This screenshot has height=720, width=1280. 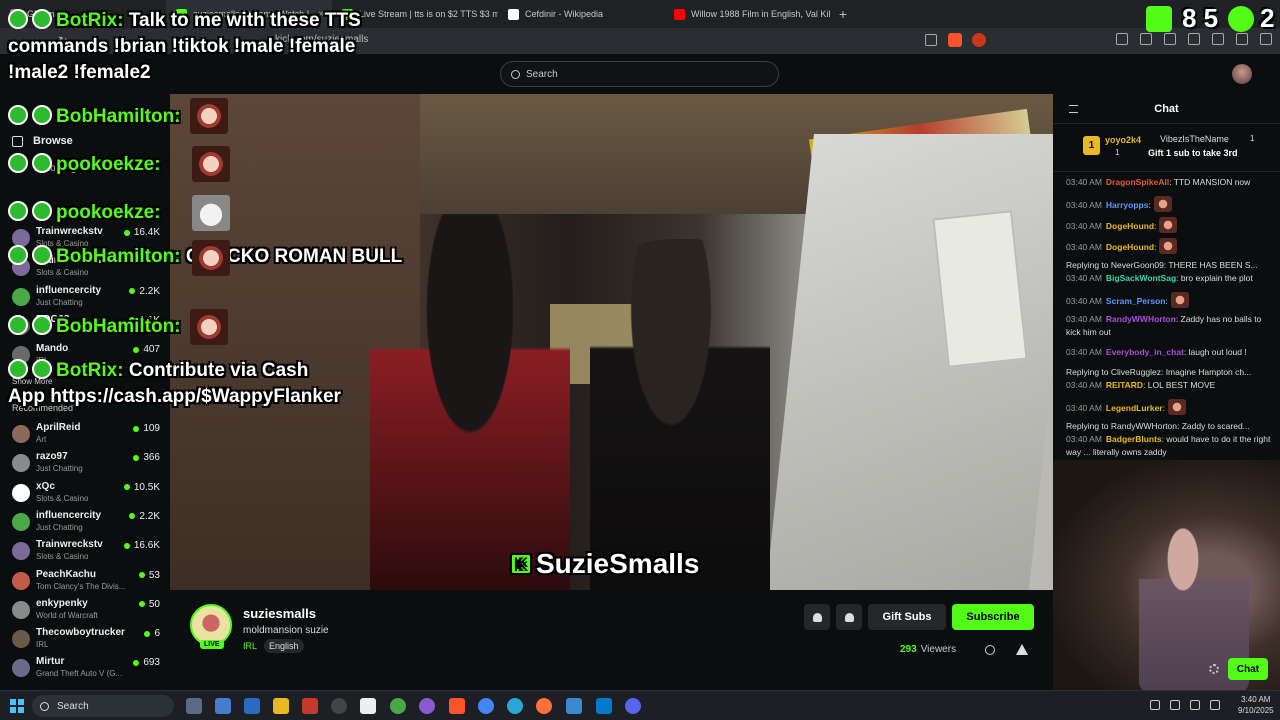 What do you see at coordinates (1136, 301) in the screenshot?
I see `chat-username: Scram_Person` at bounding box center [1136, 301].